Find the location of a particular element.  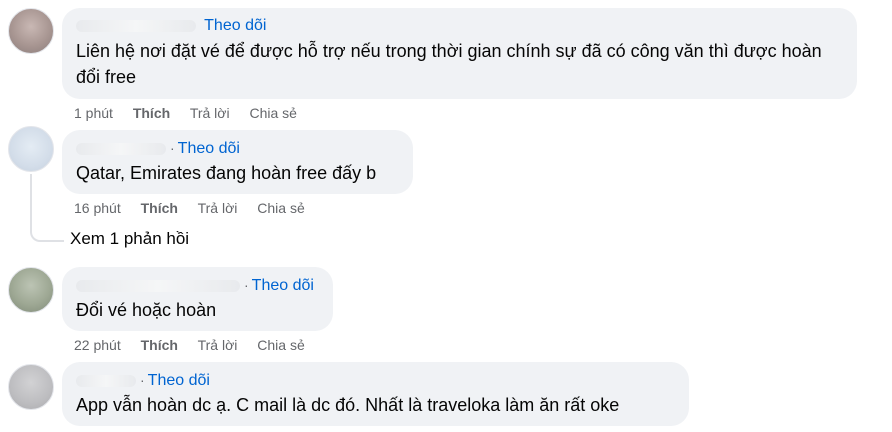

comment-author-line: Theo dõi is located at coordinates (459, 26).